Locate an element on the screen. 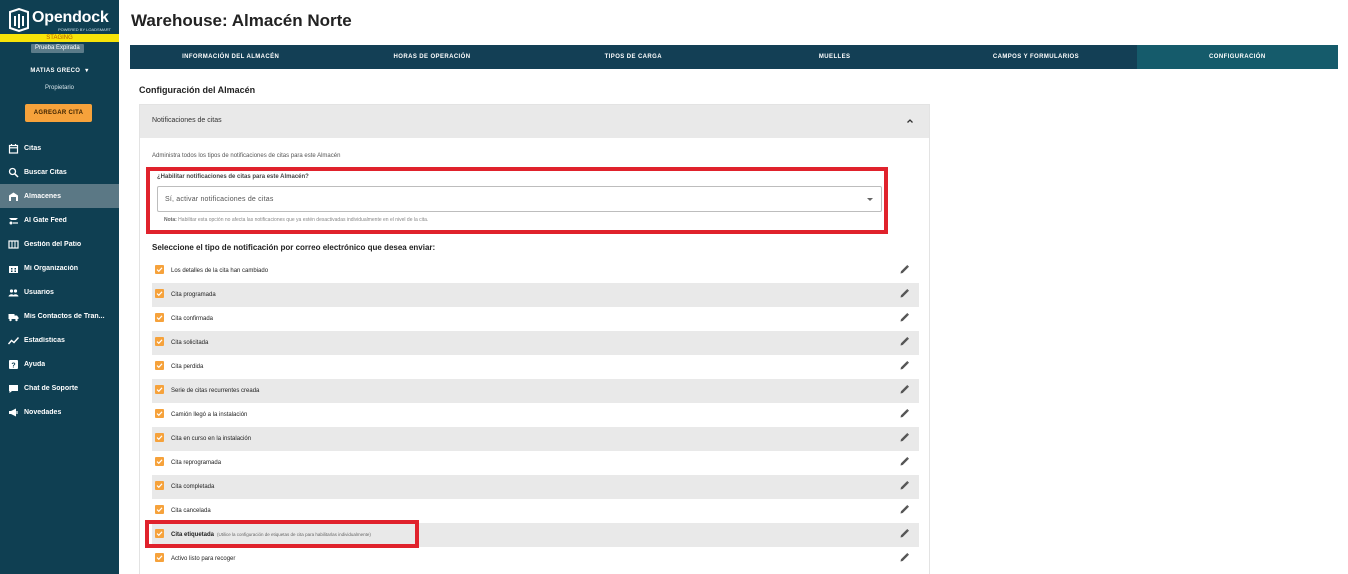 The height and width of the screenshot is (574, 1348). user-menu: MATIAS GRECO ▾ is located at coordinates (59, 70).